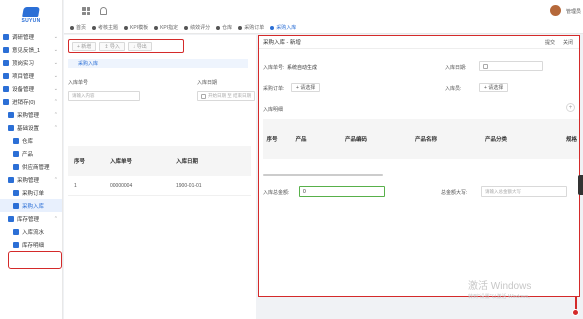 Image resolution: width=583 pixels, height=319 pixels. Describe the element at coordinates (112, 46) in the screenshot. I see `import-button: ↥ 导入` at that location.